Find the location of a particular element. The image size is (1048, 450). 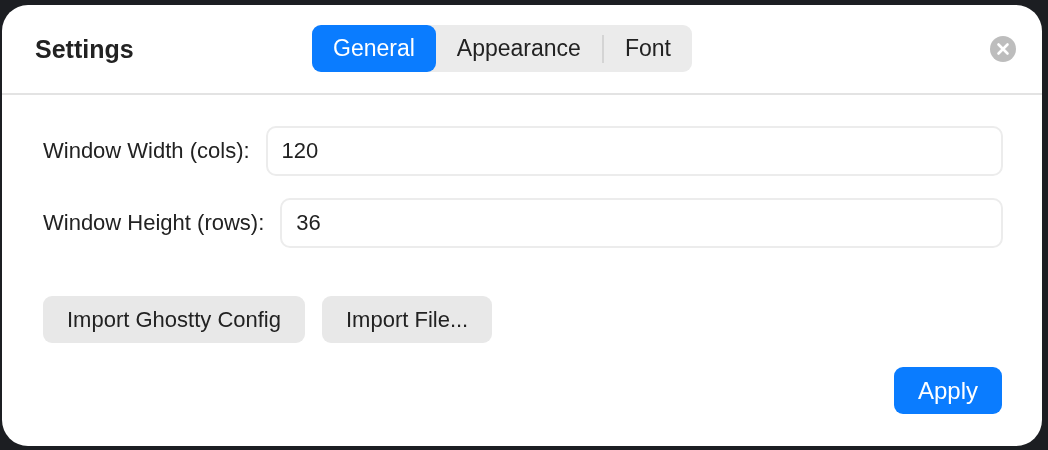

tab: Font is located at coordinates (647, 48).